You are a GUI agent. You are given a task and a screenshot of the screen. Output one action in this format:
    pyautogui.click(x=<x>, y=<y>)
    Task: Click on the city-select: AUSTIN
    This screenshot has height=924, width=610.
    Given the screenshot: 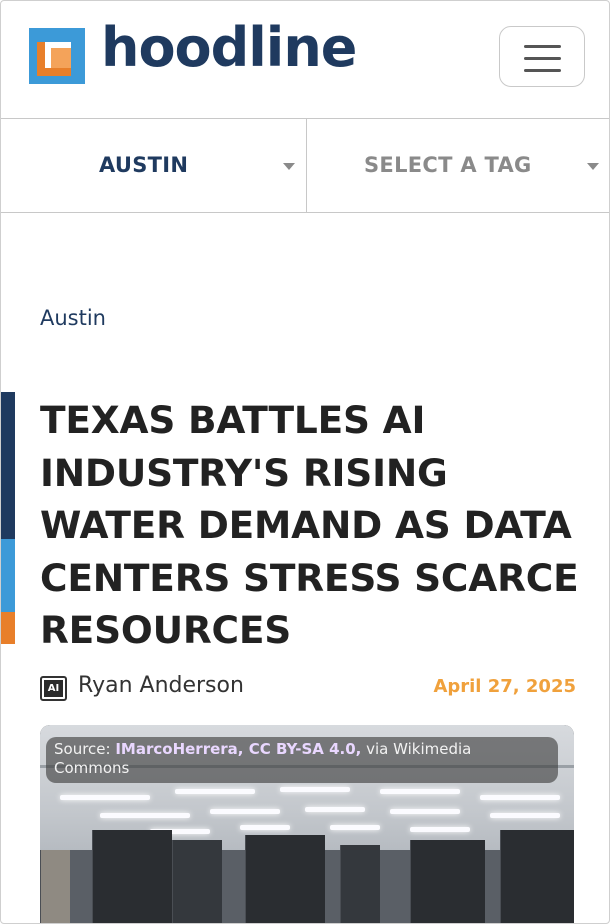 What is the action you would take?
    pyautogui.click(x=154, y=165)
    